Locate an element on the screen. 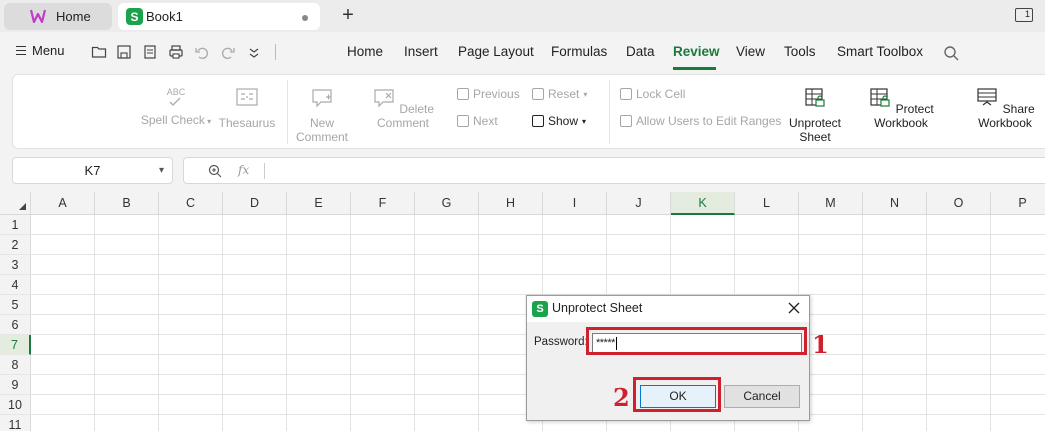 The width and height of the screenshot is (1045, 431). ribbon-divider is located at coordinates (609, 112).